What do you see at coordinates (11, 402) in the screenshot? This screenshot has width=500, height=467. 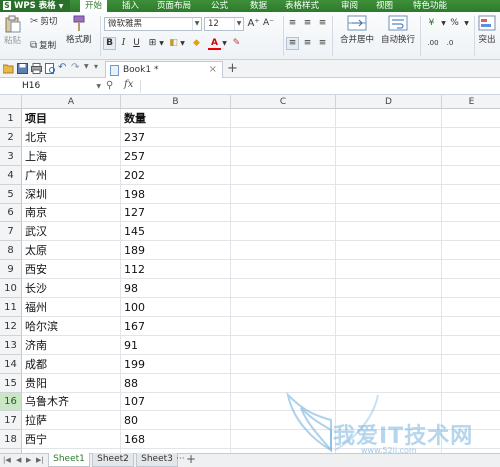 I see `row-header: 16` at bounding box center [11, 402].